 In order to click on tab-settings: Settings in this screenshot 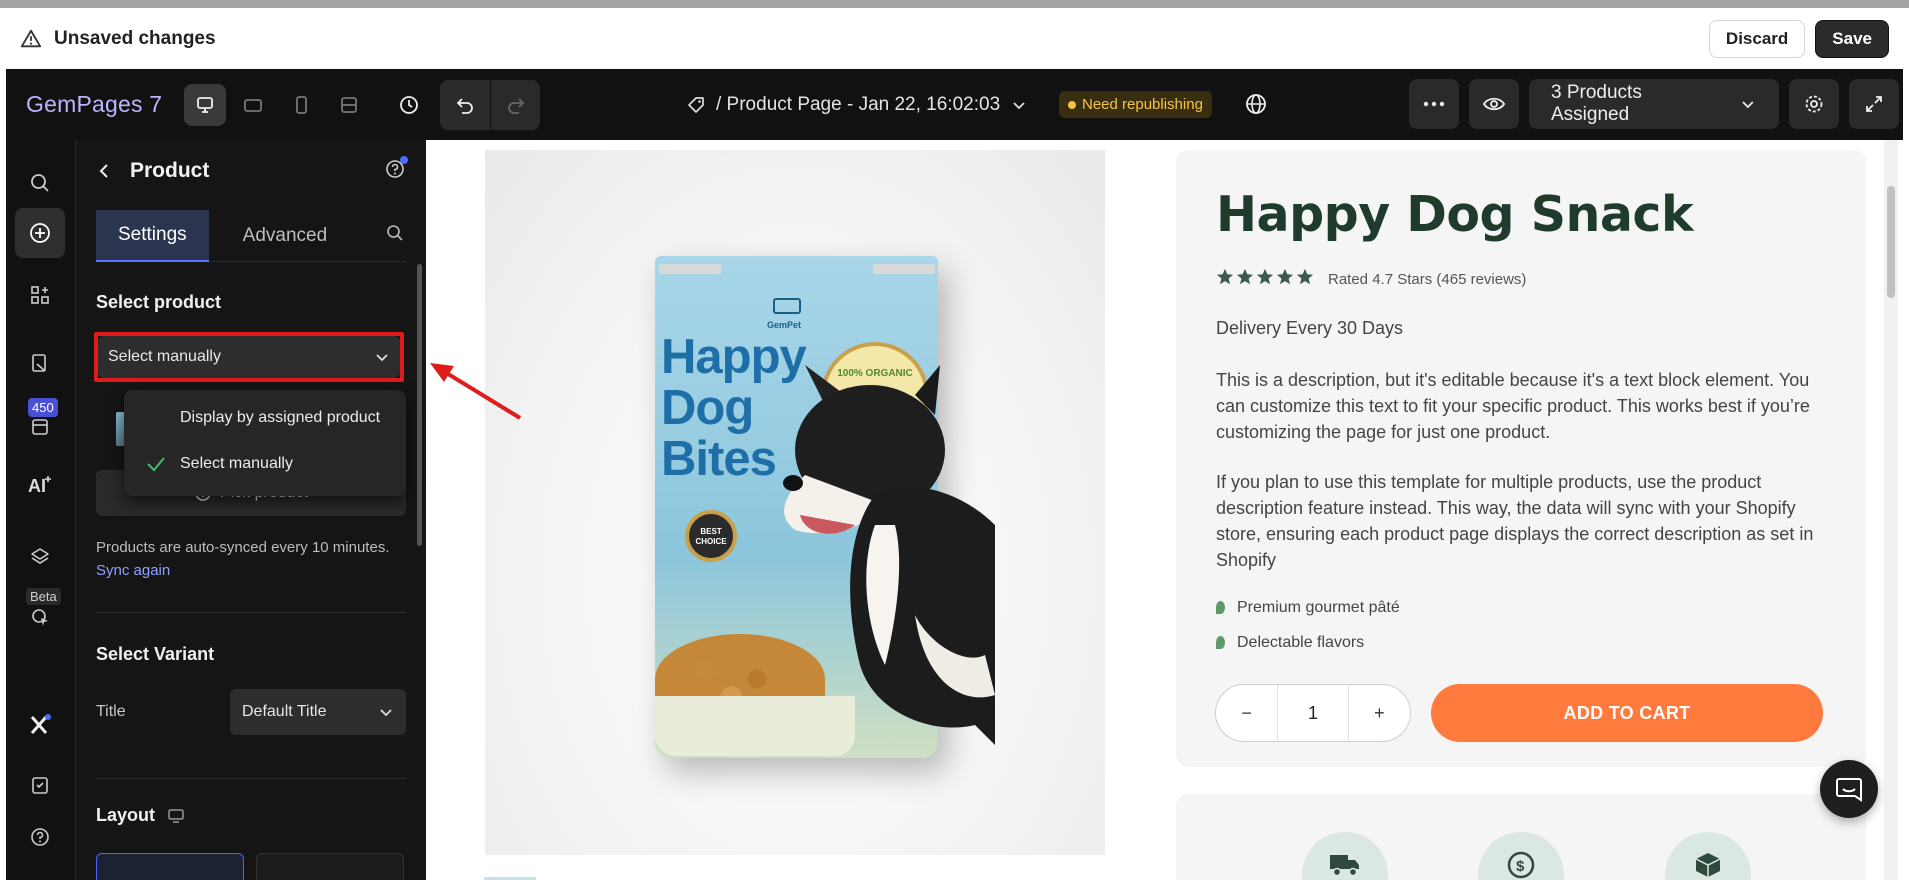, I will do `click(152, 235)`.